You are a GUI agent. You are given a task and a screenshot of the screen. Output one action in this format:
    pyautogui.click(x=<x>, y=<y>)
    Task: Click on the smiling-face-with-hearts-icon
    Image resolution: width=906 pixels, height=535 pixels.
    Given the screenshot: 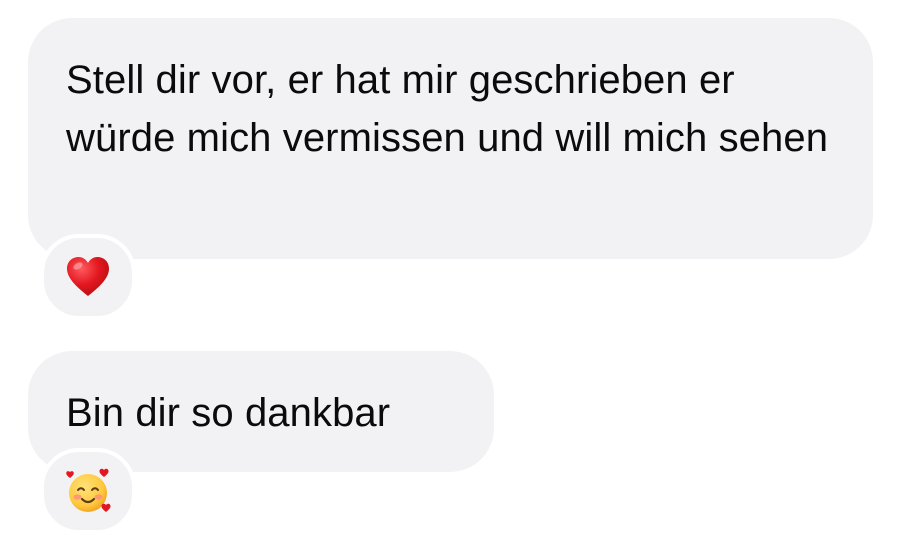 What is the action you would take?
    pyautogui.click(x=88, y=490)
    